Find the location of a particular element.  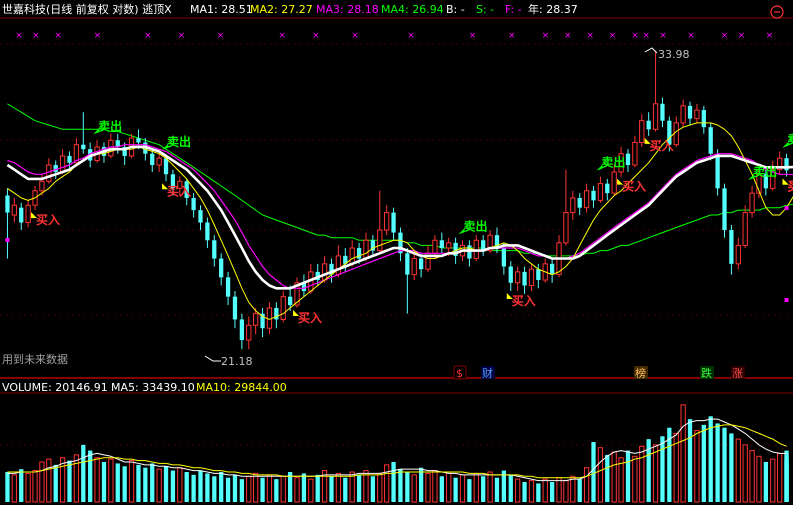

volume-ma10-value: MA10: 29844.00 is located at coordinates (241, 387).